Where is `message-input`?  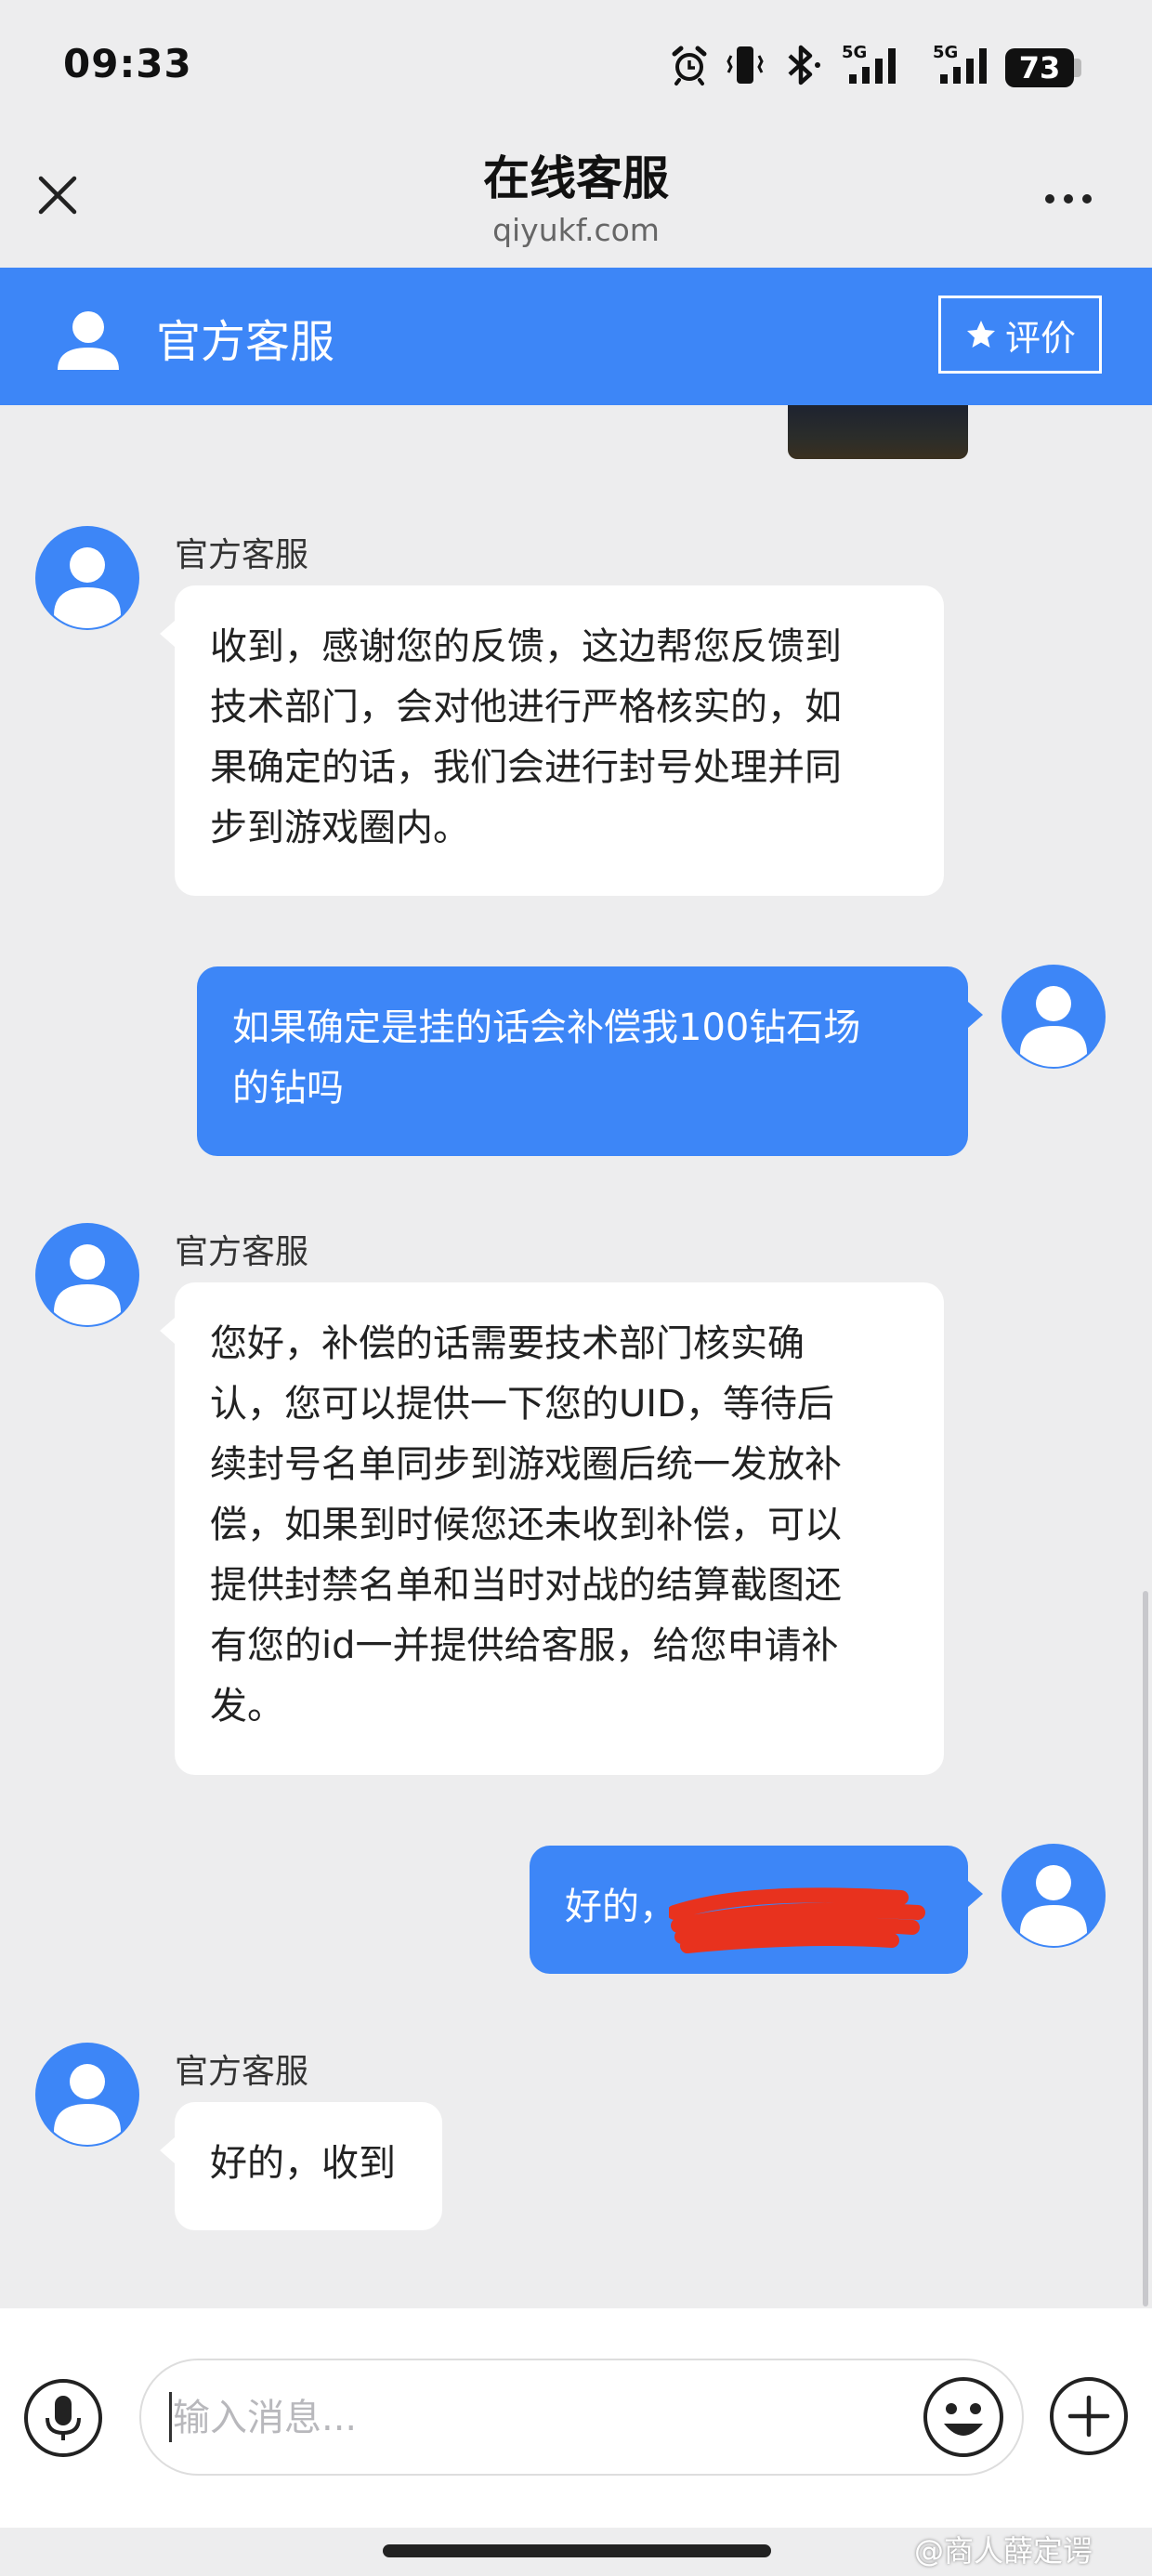 message-input is located at coordinates (535, 2418).